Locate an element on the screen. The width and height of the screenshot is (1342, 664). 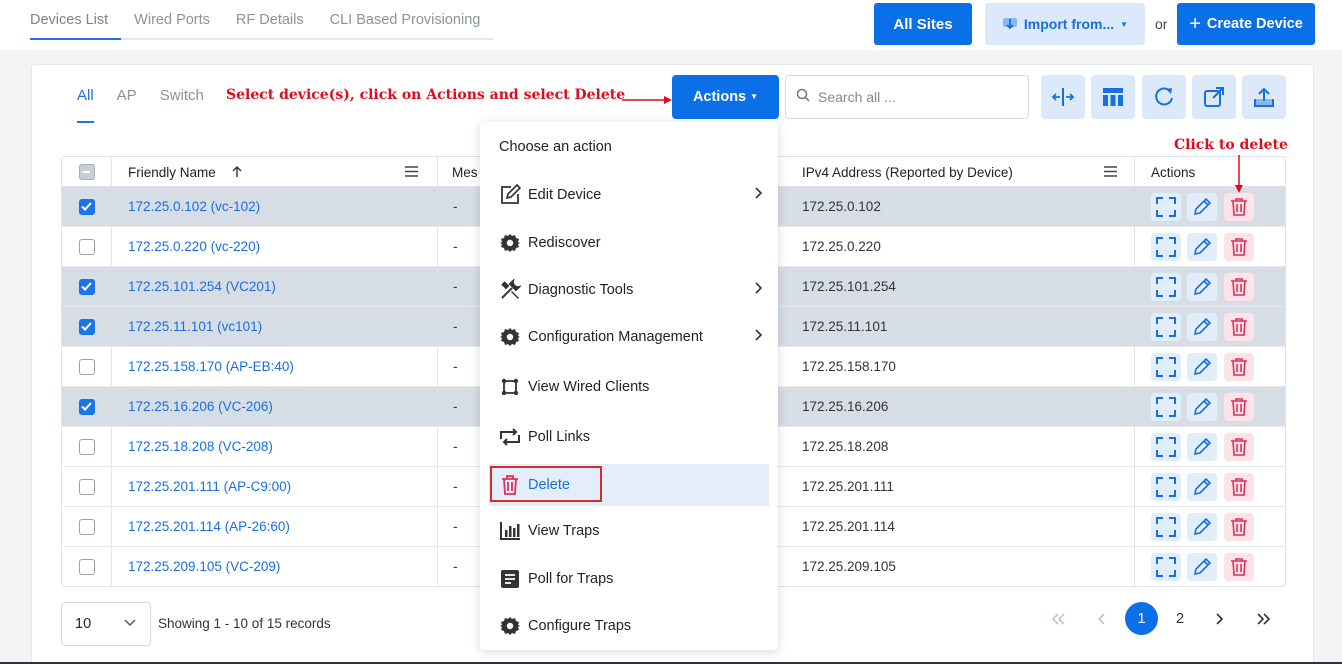
device-name-link: 172.25.18.208 (VC-208) is located at coordinates (200, 446).